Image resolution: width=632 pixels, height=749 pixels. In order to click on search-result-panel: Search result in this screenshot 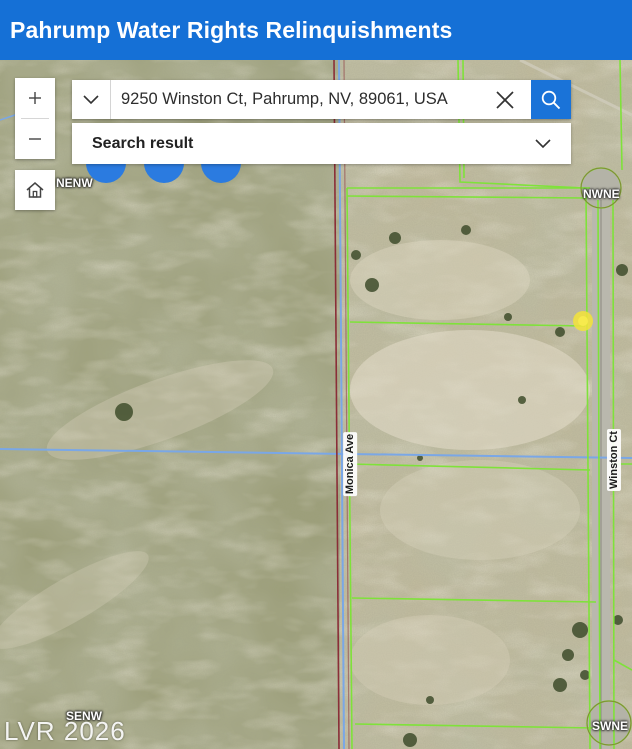, I will do `click(321, 143)`.